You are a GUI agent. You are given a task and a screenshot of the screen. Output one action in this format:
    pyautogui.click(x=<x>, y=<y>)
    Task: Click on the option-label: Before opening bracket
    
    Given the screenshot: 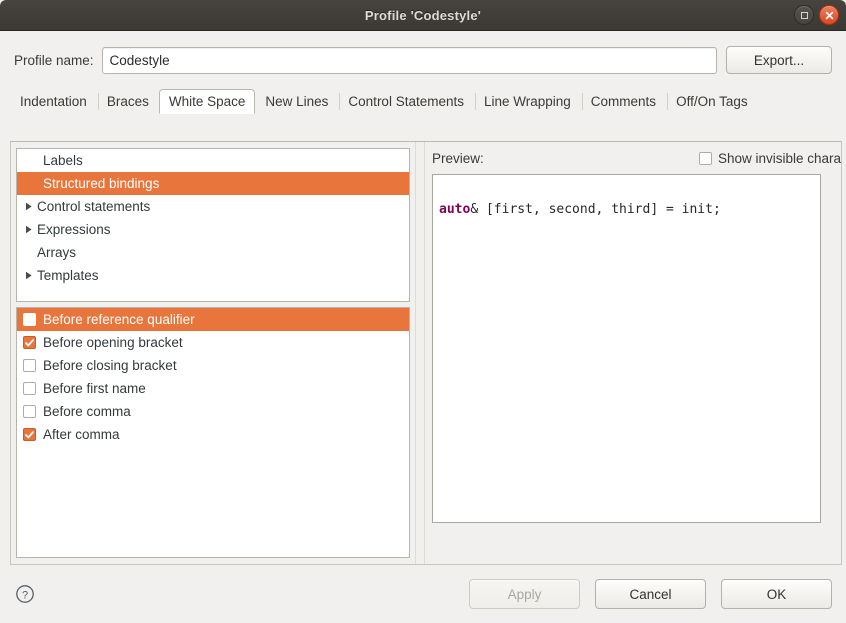 What is the action you would take?
    pyautogui.click(x=113, y=342)
    